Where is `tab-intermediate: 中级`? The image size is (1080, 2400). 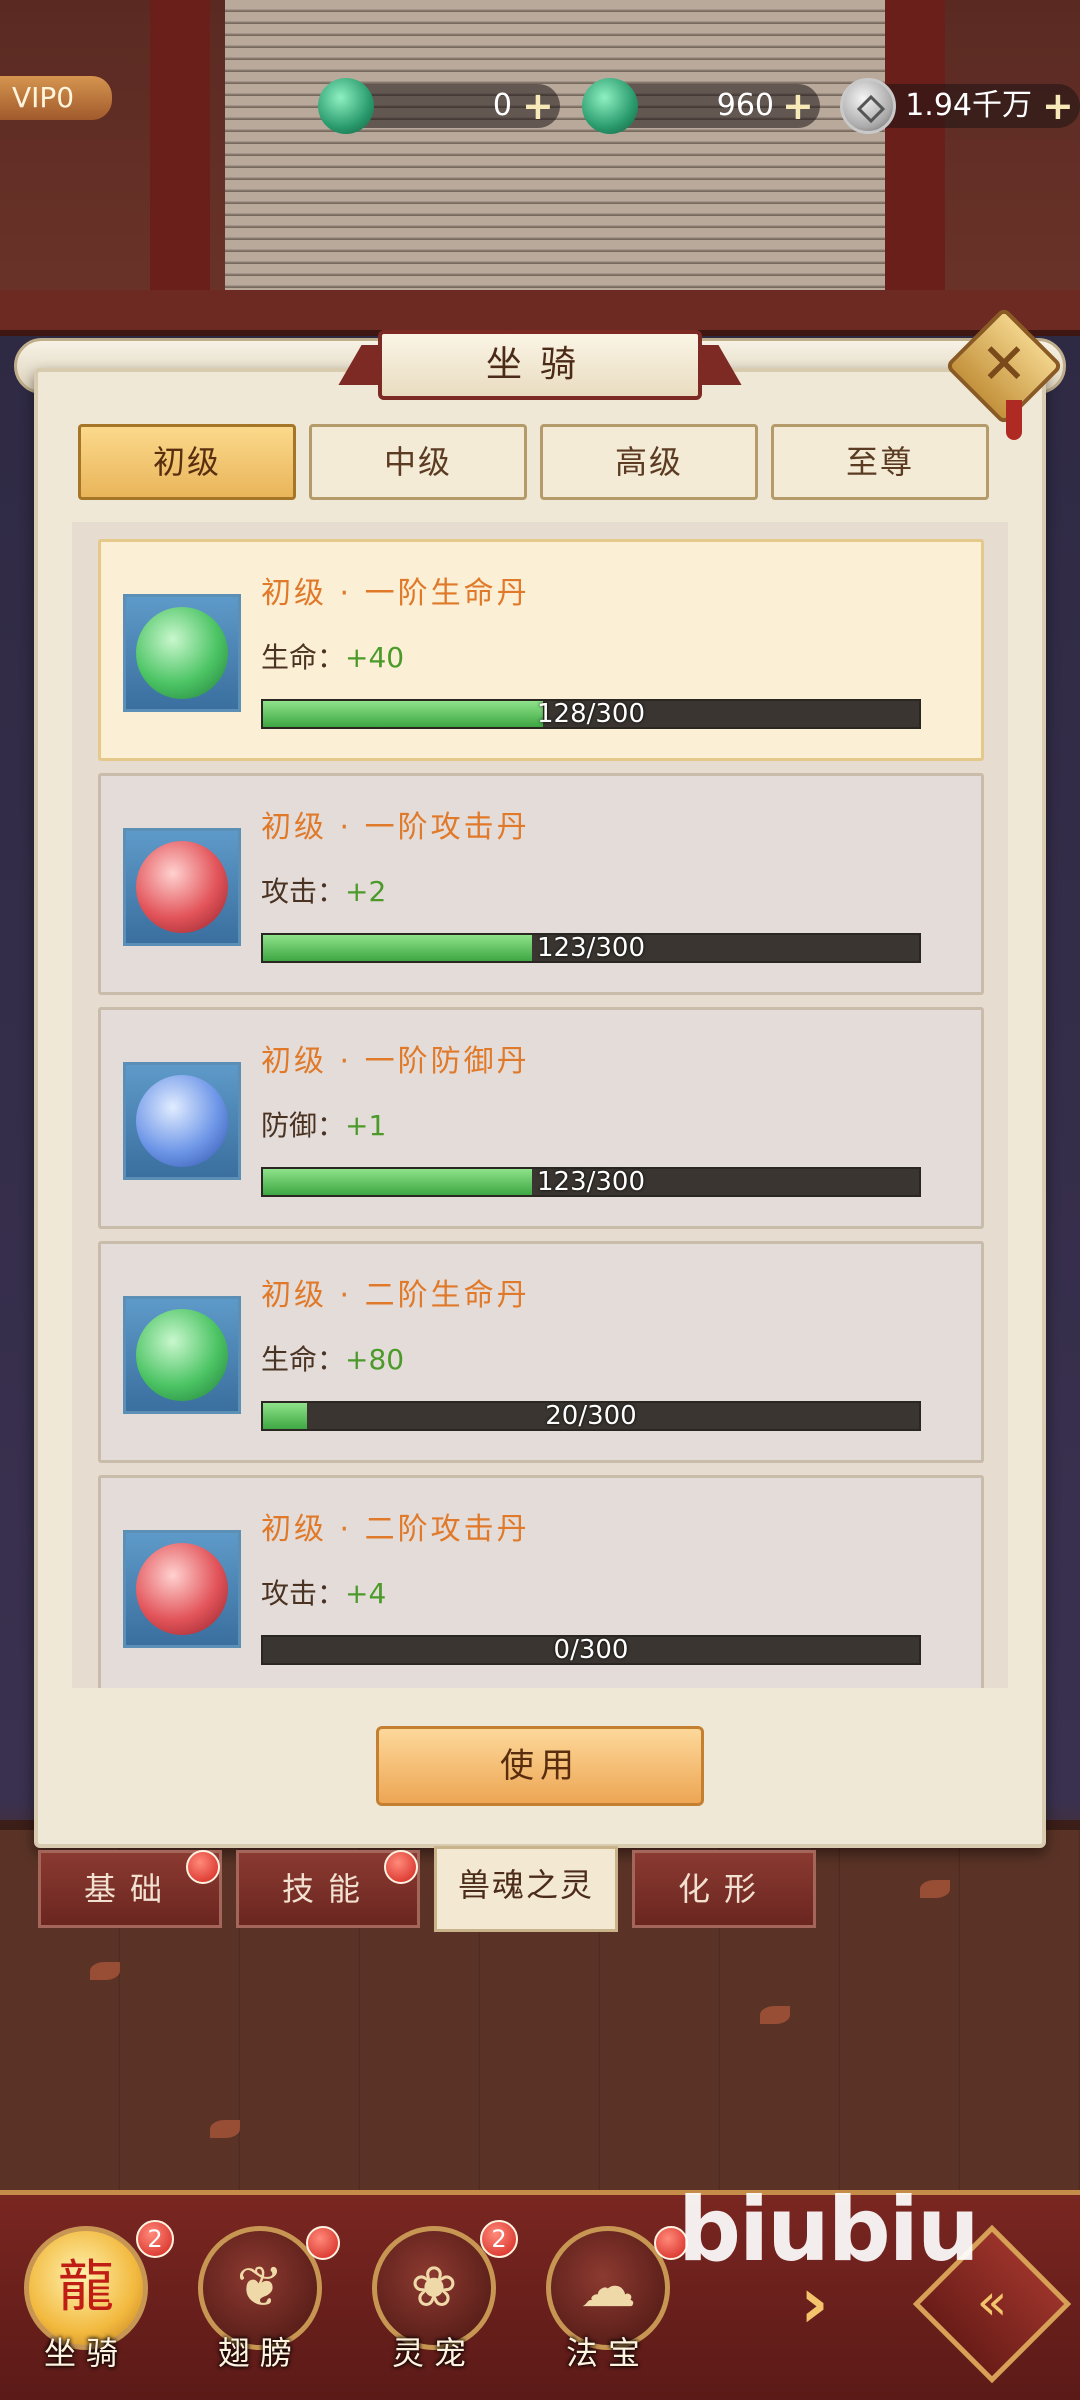
tab-intermediate: 中级 is located at coordinates (418, 462).